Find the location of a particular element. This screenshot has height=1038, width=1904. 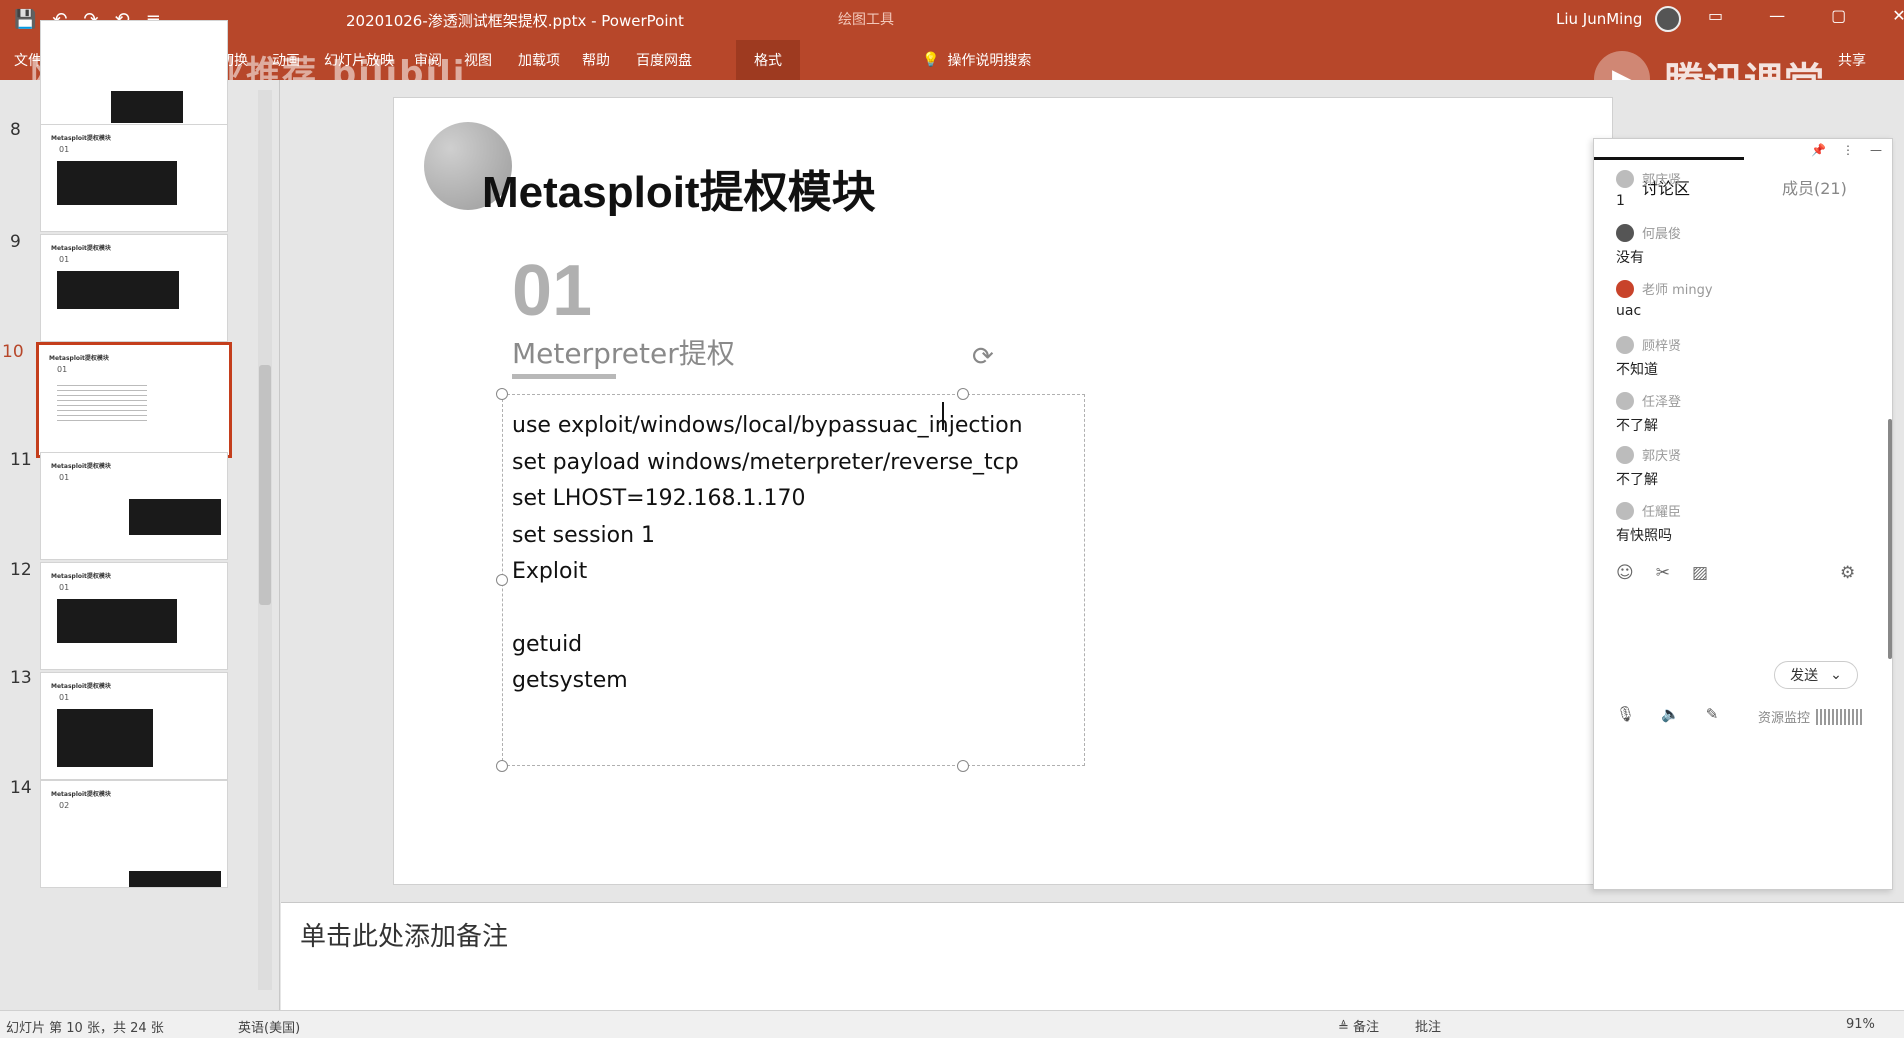

minimize-icon: — is located at coordinates (1777, 15).